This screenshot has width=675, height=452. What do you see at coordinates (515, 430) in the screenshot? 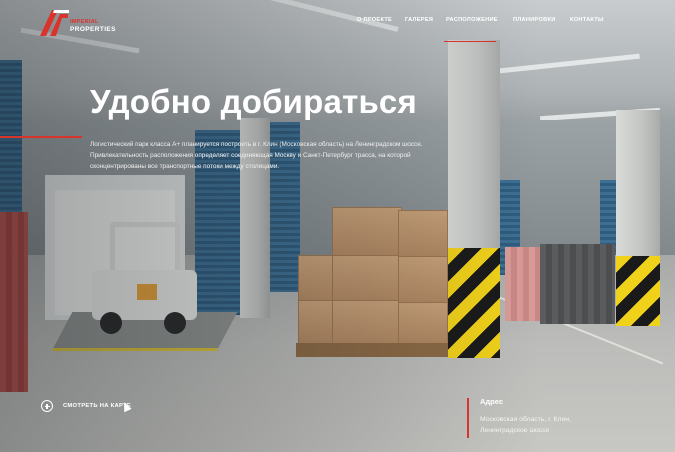
I see `address-line-2: Ленинградское шоссе` at bounding box center [515, 430].